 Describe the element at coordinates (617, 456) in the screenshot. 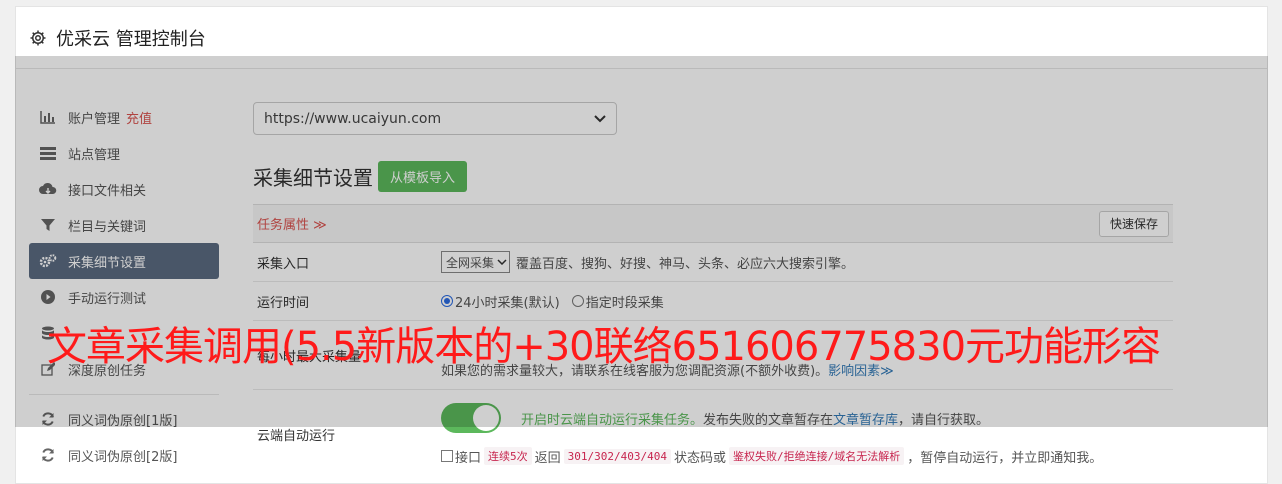

I see `code-status: 301/302/403/404` at that location.